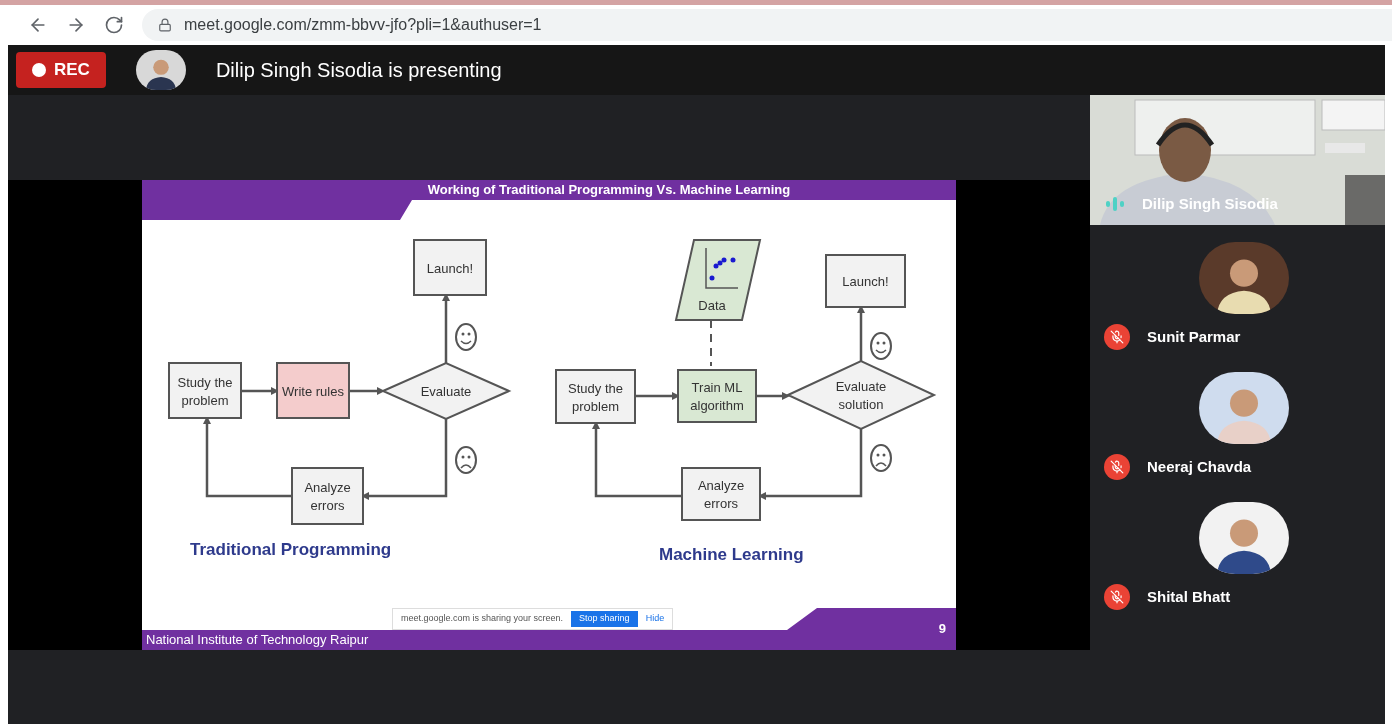 The image size is (1392, 724). What do you see at coordinates (731, 554) in the screenshot?
I see `diagram-heading: Machine Learning` at bounding box center [731, 554].